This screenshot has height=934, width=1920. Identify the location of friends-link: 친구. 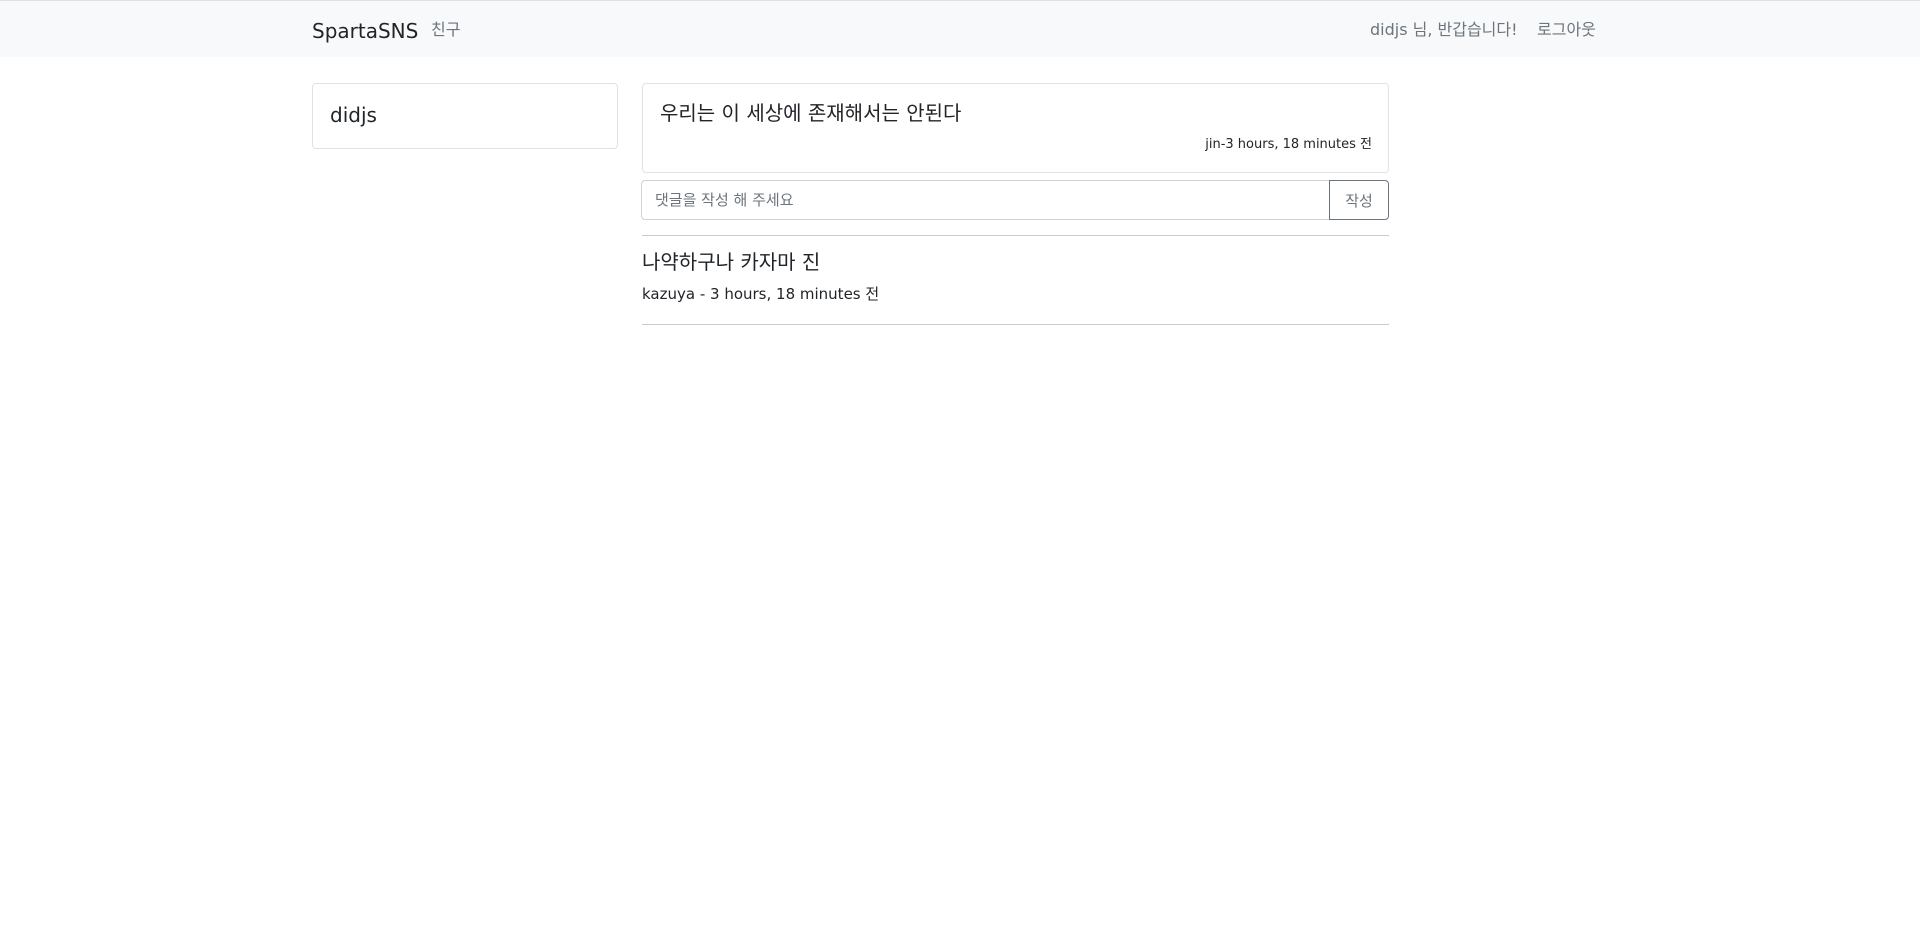
(445, 30).